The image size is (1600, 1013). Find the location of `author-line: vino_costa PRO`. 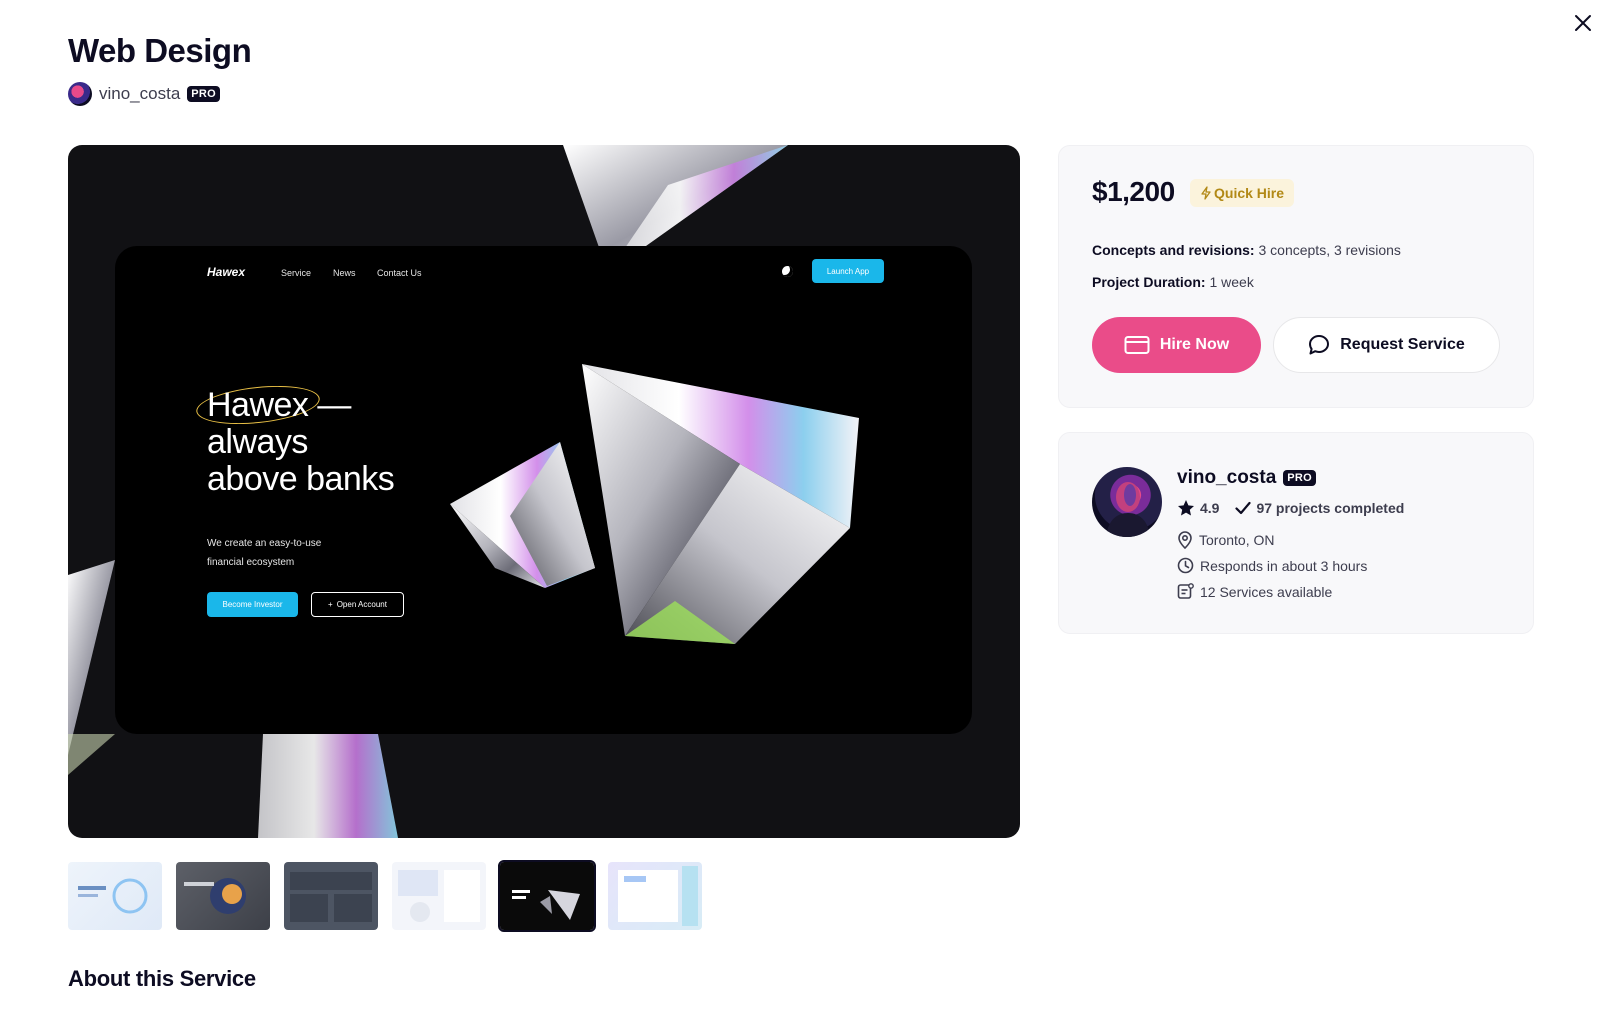

author-line: vino_costa PRO is located at coordinates (144, 94).